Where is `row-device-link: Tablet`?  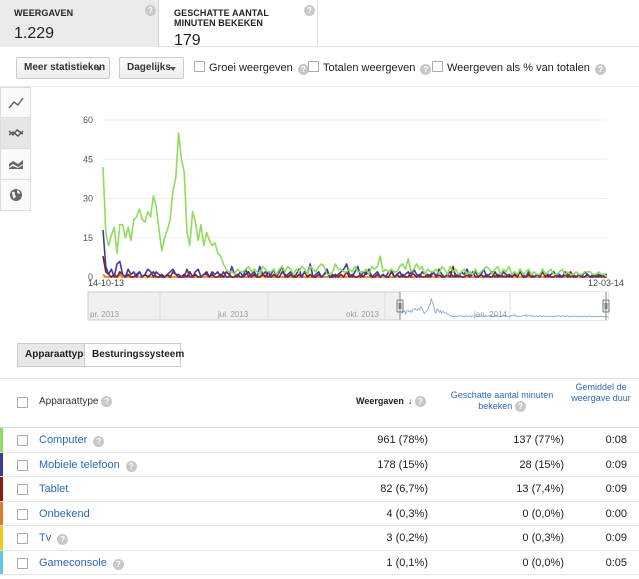
row-device-link: Tablet is located at coordinates (53, 489).